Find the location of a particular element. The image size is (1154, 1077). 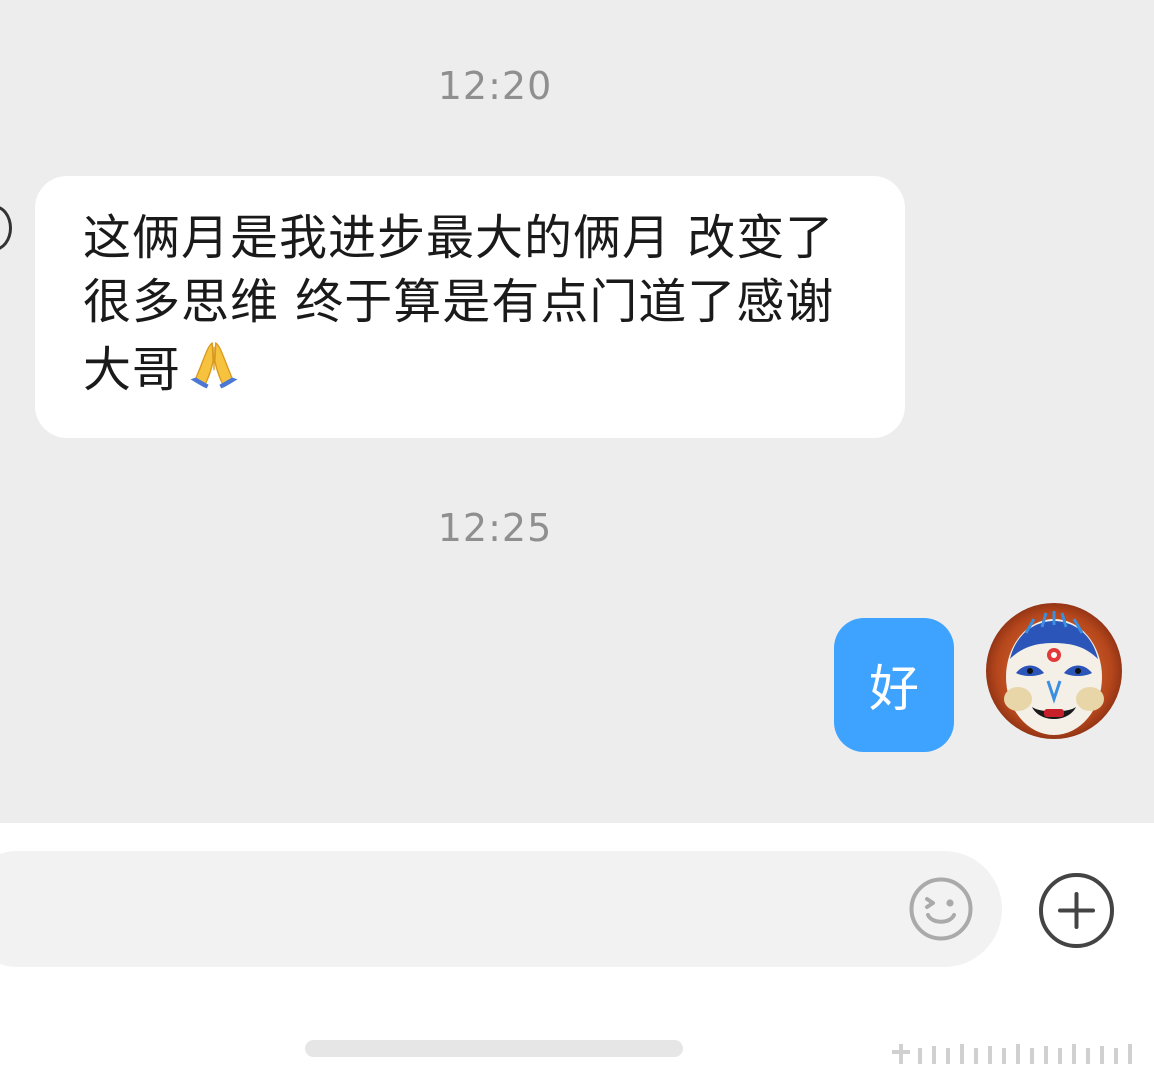

timestamp: 12:25 is located at coordinates (495, 528).